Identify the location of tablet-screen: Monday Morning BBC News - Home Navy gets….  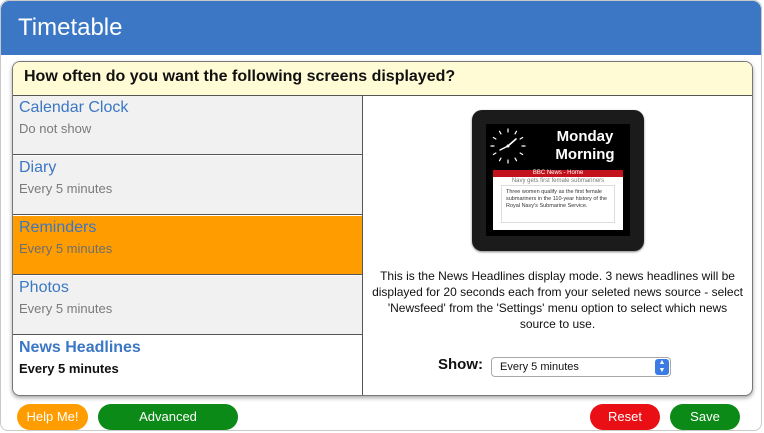
(558, 180).